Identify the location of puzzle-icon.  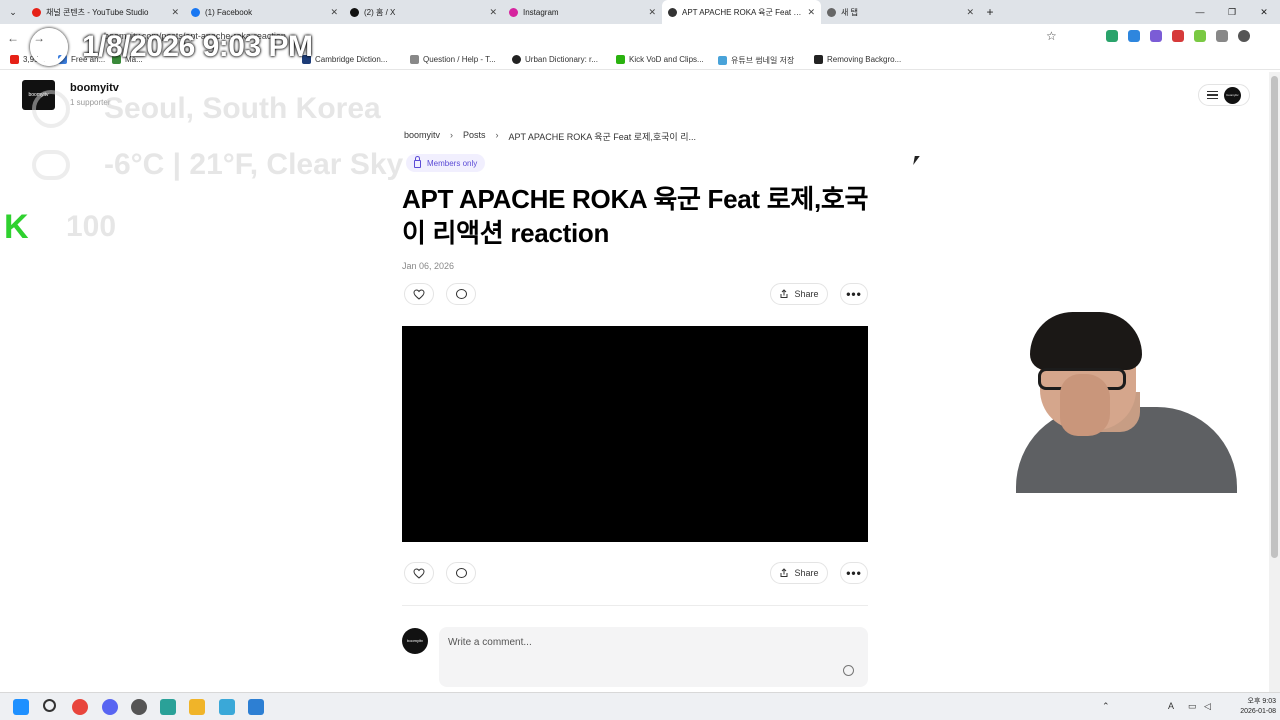
(1222, 36).